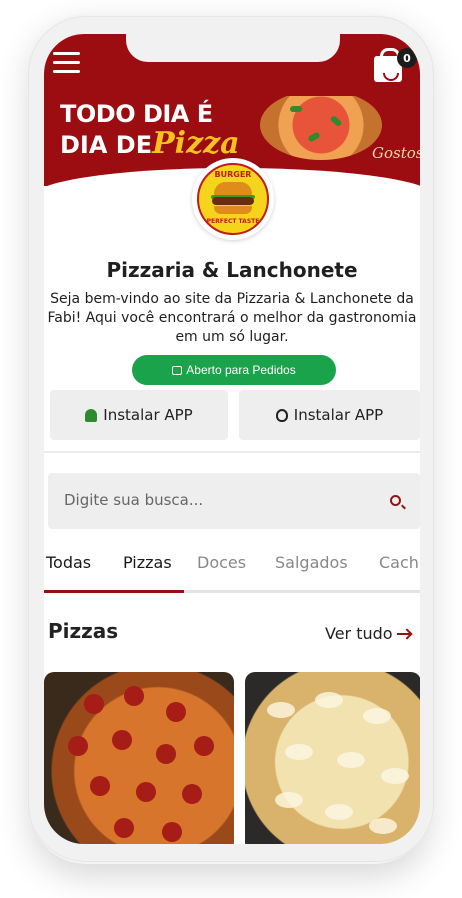  I want to click on hamburger-menu-icon, so click(66, 63).